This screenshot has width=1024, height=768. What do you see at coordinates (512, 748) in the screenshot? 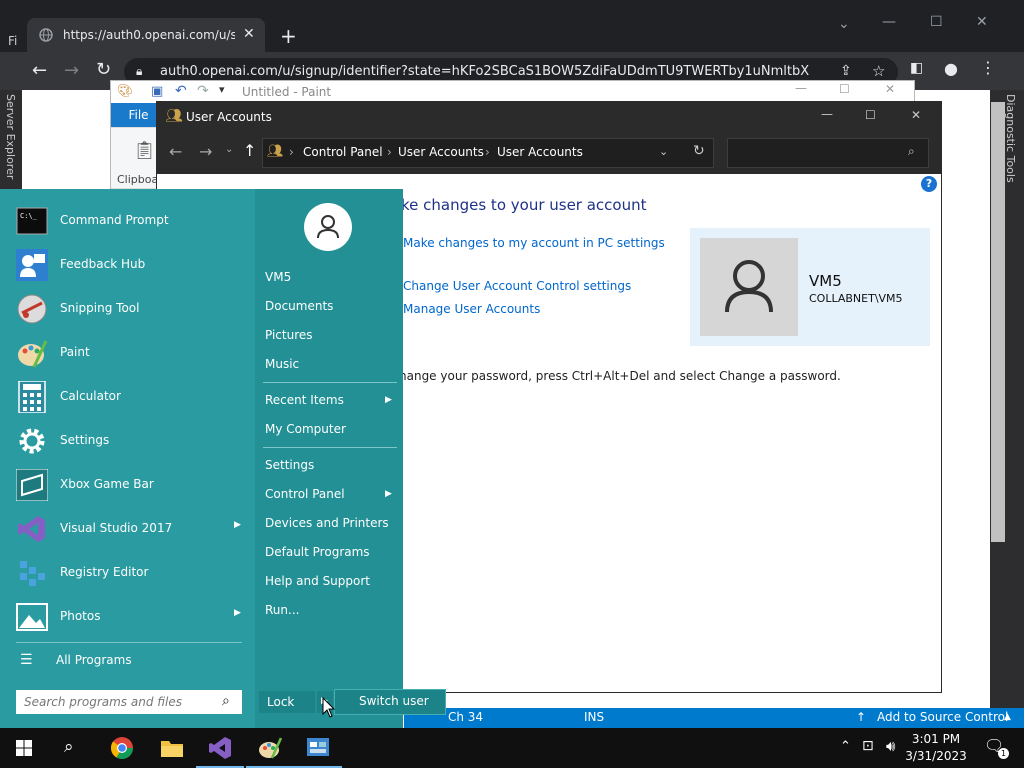
I see `taskbar: ⌕ ⌃ ⊡ 🔊︎ 3:01 PM 3/31/2023 🗨︎ 1` at bounding box center [512, 748].